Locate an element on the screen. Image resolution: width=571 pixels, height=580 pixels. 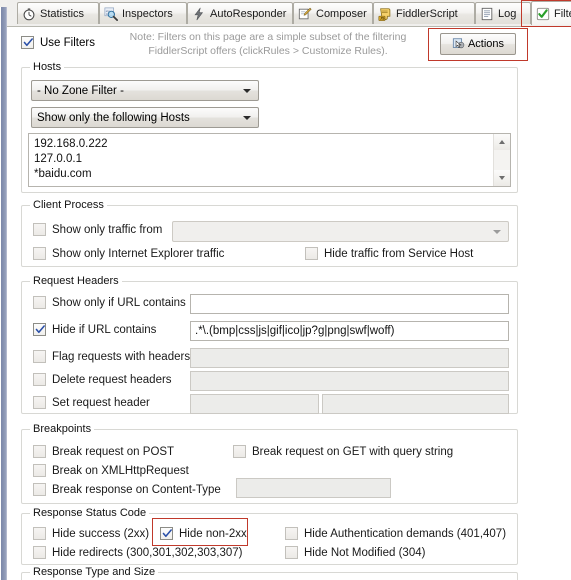
left-splitter-bar is located at coordinates (3, 290).